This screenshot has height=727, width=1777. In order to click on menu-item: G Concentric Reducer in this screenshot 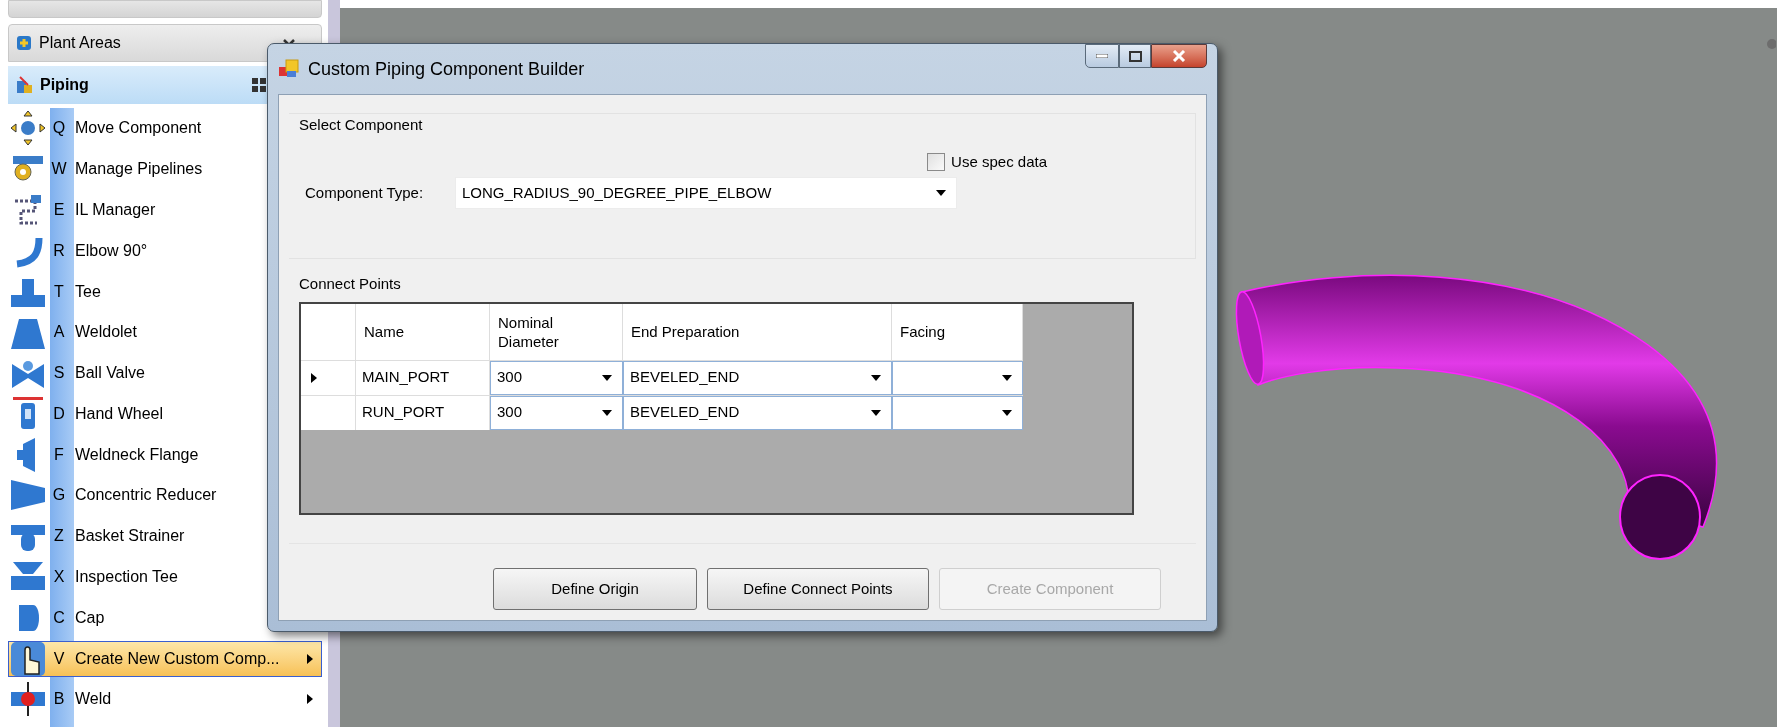, I will do `click(165, 495)`.